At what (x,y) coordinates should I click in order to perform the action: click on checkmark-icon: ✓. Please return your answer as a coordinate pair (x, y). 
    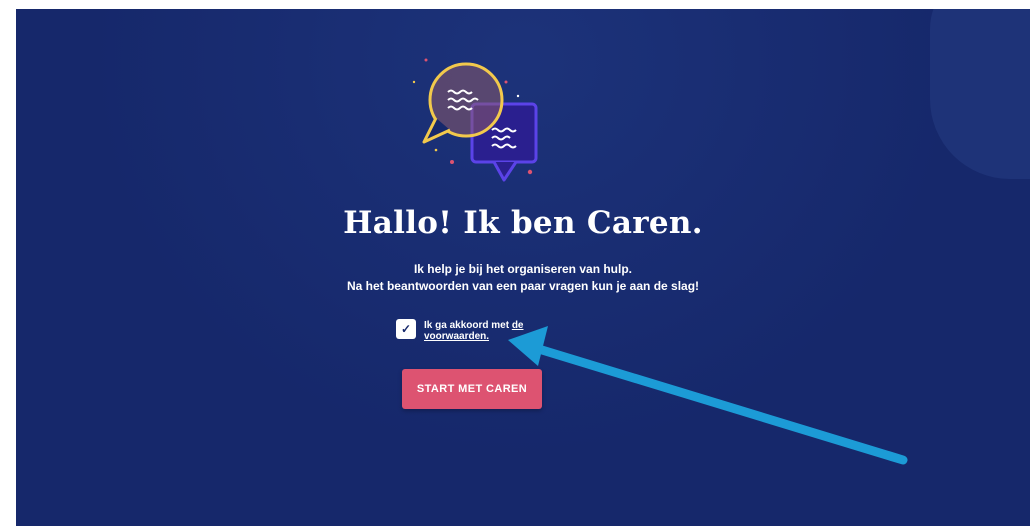
    Looking at the image, I should click on (406, 329).